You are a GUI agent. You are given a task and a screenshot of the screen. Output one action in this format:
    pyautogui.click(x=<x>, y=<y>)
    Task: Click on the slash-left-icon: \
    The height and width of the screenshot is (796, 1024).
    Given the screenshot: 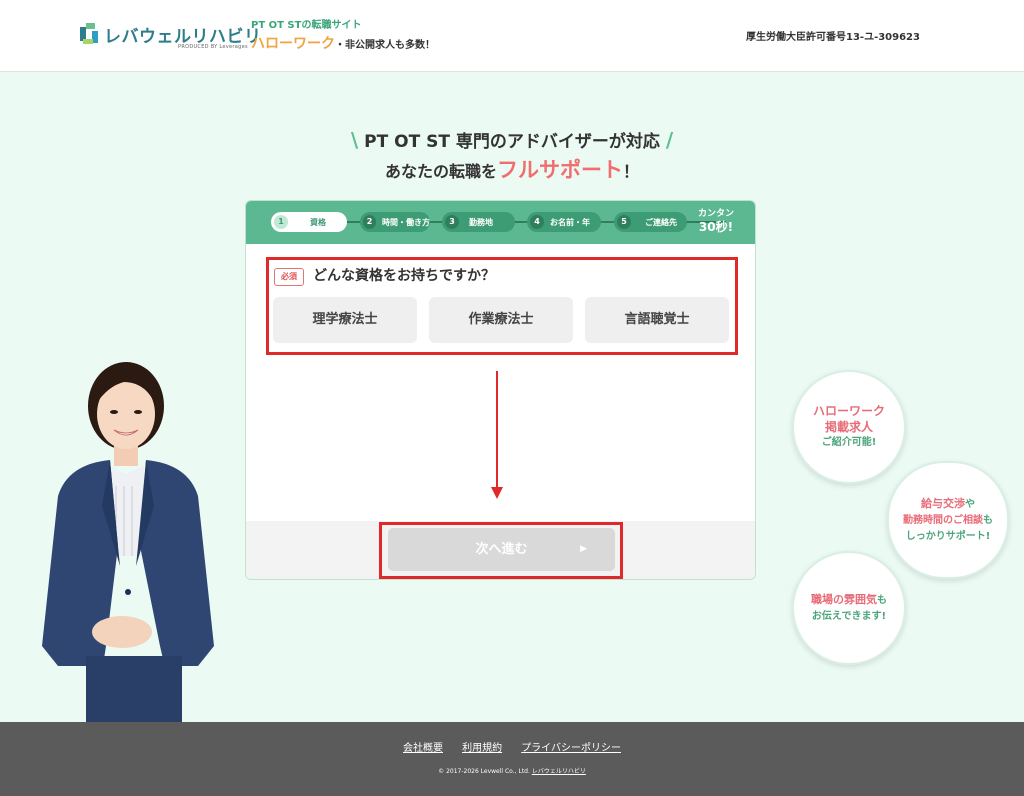 What is the action you would take?
    pyautogui.click(x=354, y=140)
    